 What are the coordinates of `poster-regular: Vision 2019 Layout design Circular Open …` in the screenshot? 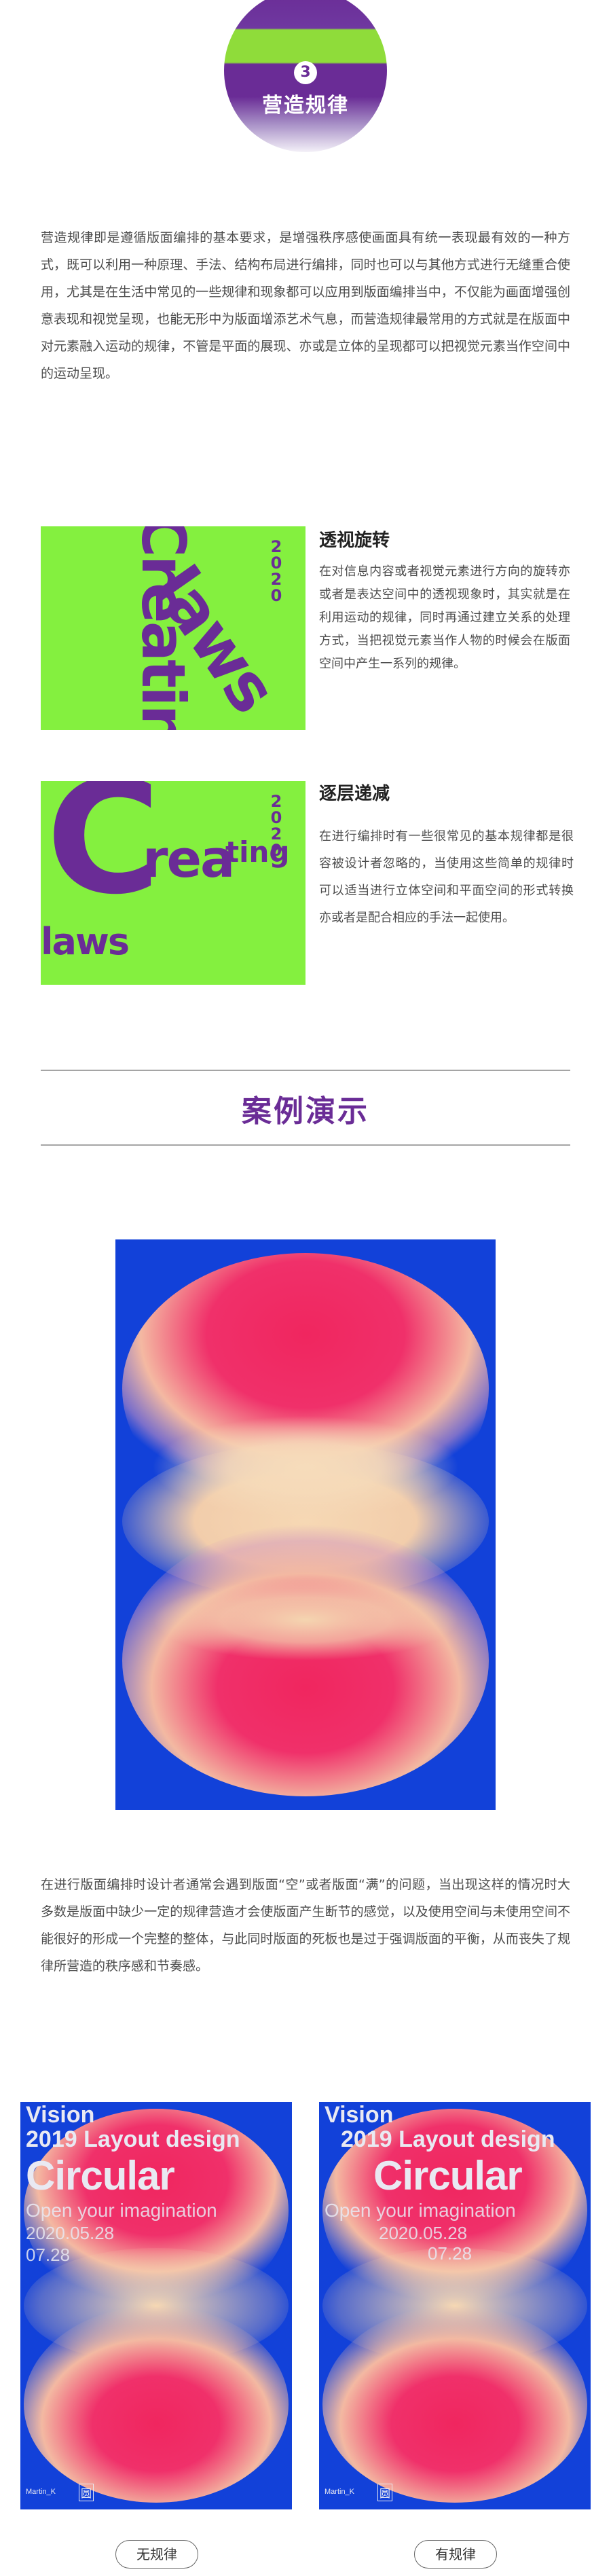 It's located at (455, 2305).